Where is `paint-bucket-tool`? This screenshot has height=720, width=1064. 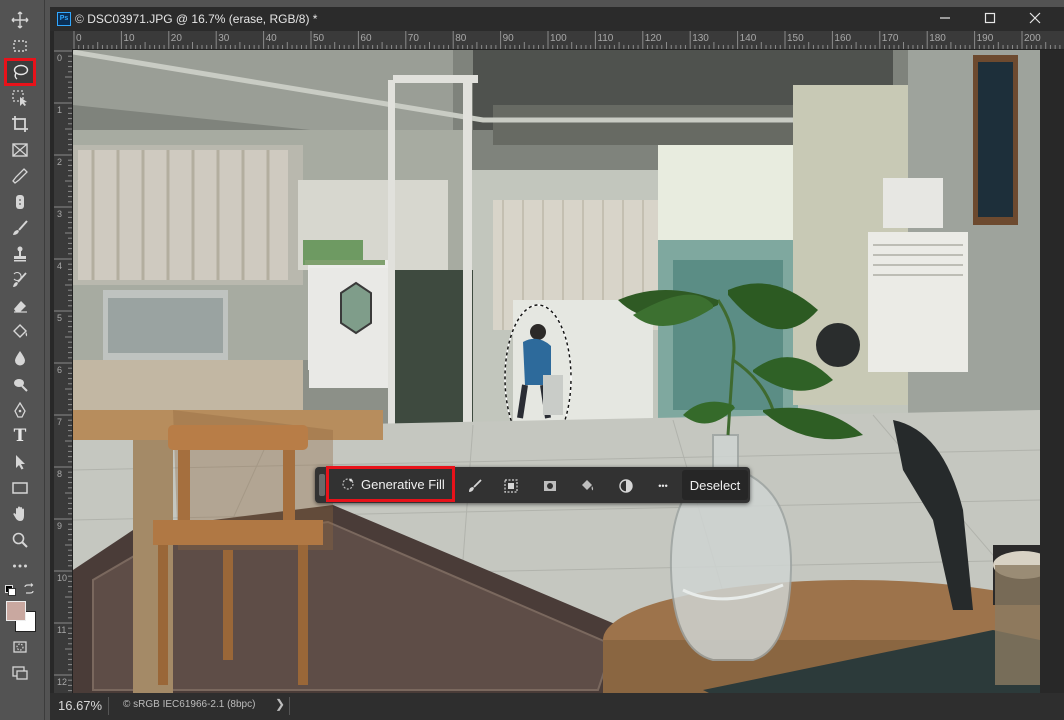
paint-bucket-tool is located at coordinates (20, 332).